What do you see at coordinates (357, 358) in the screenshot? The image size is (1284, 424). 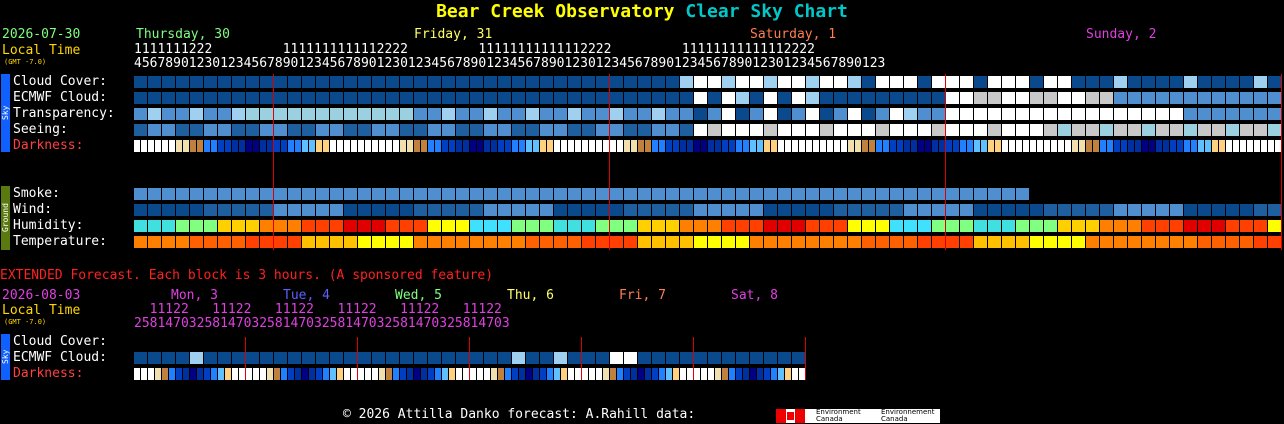 I see `ext-day-separator-line` at bounding box center [357, 358].